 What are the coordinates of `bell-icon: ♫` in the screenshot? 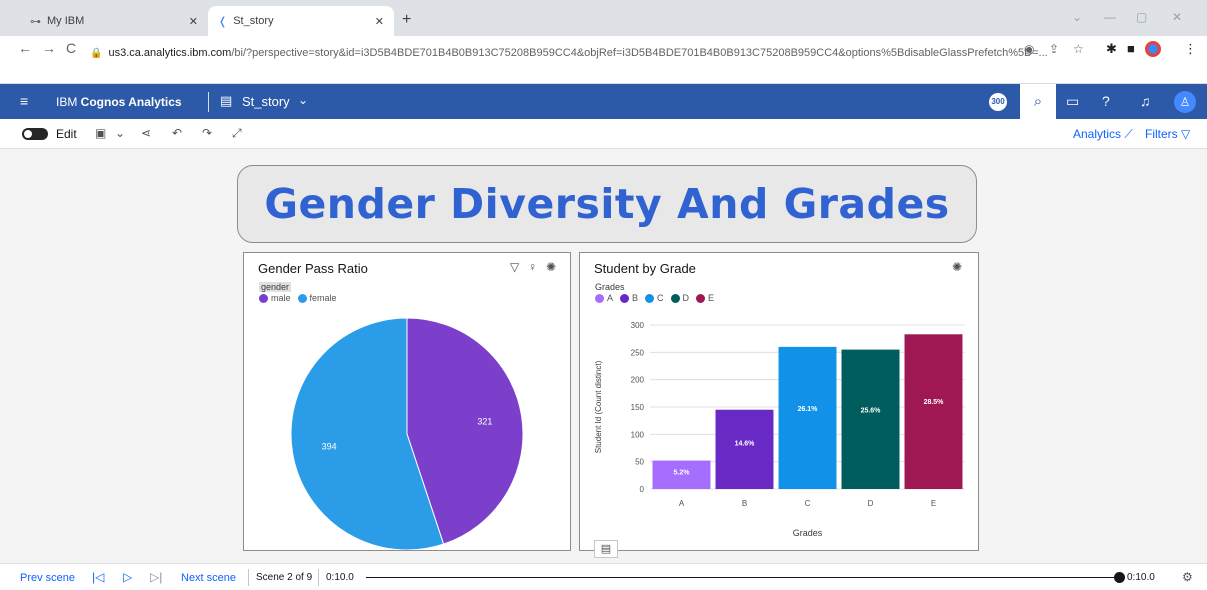 It's located at (1145, 101).